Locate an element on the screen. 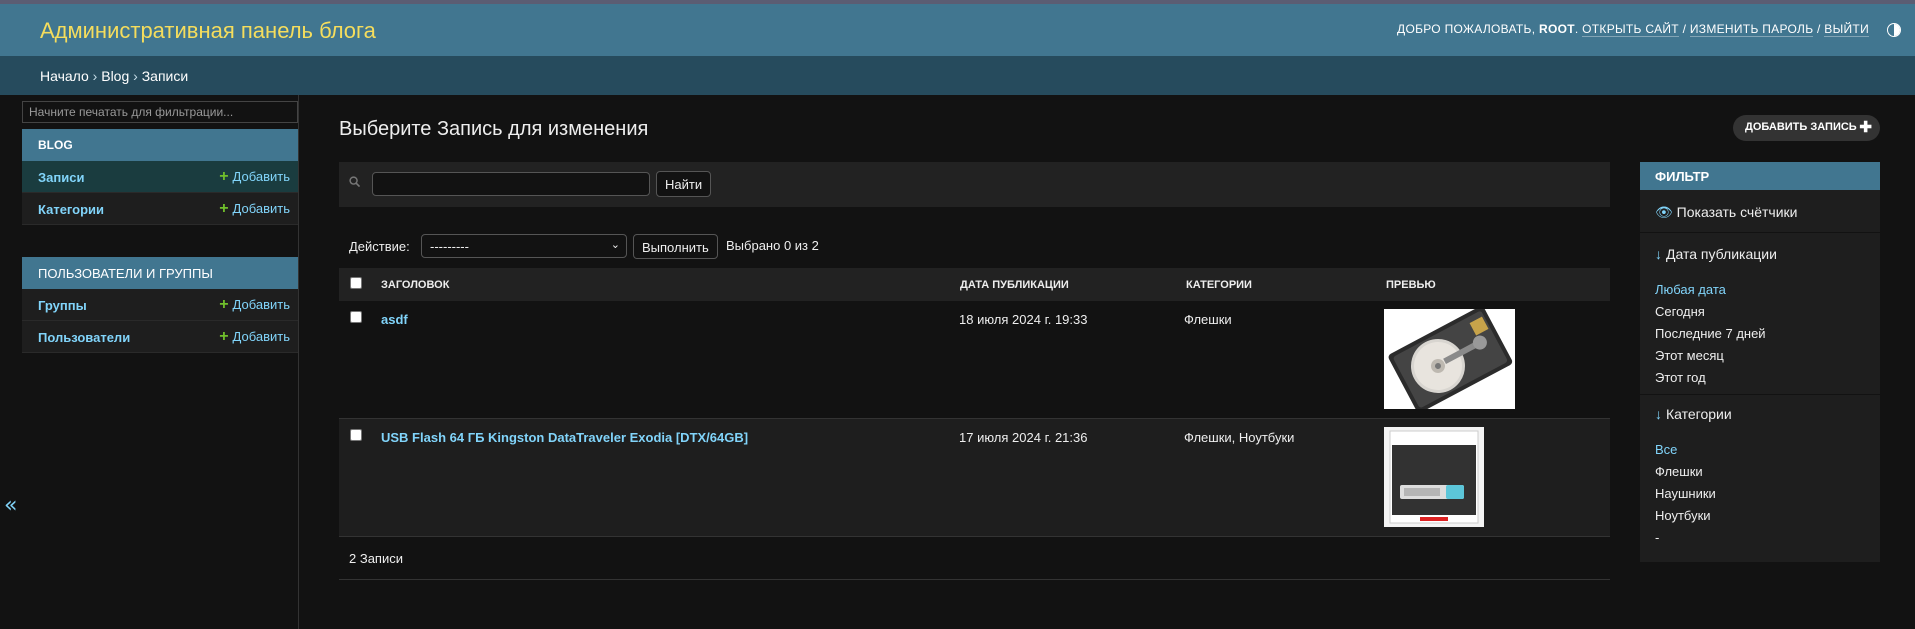 The image size is (1915, 629). filter-category-option: Наушники is located at coordinates (1685, 493).